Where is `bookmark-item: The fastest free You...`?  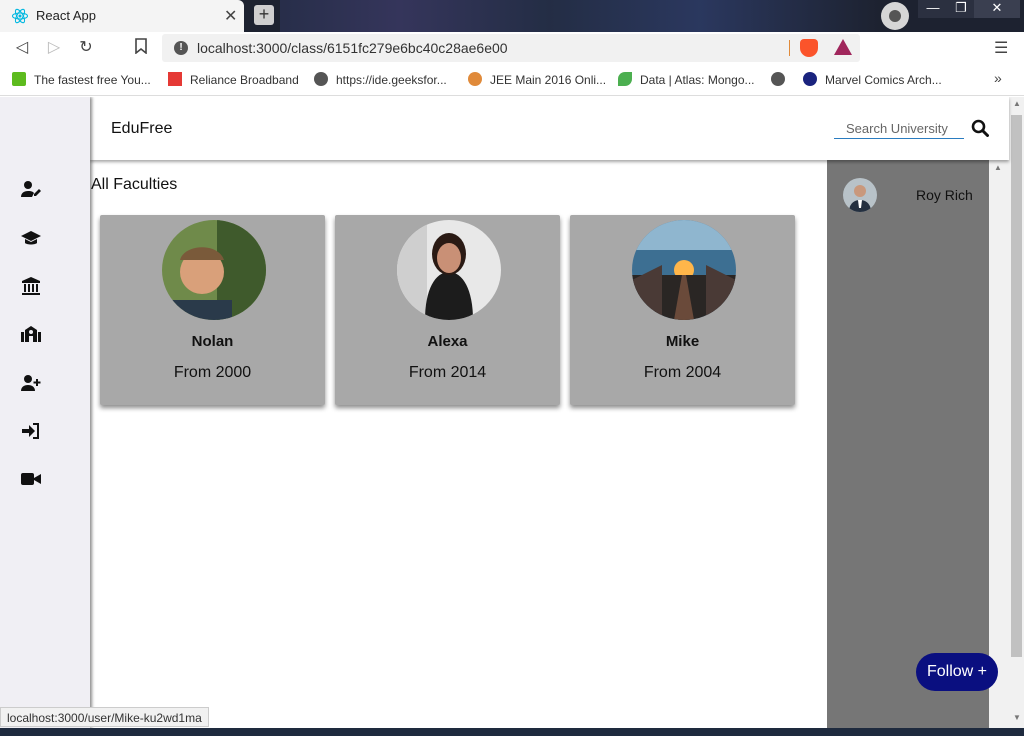
bookmark-item: The fastest free You... is located at coordinates (81, 79).